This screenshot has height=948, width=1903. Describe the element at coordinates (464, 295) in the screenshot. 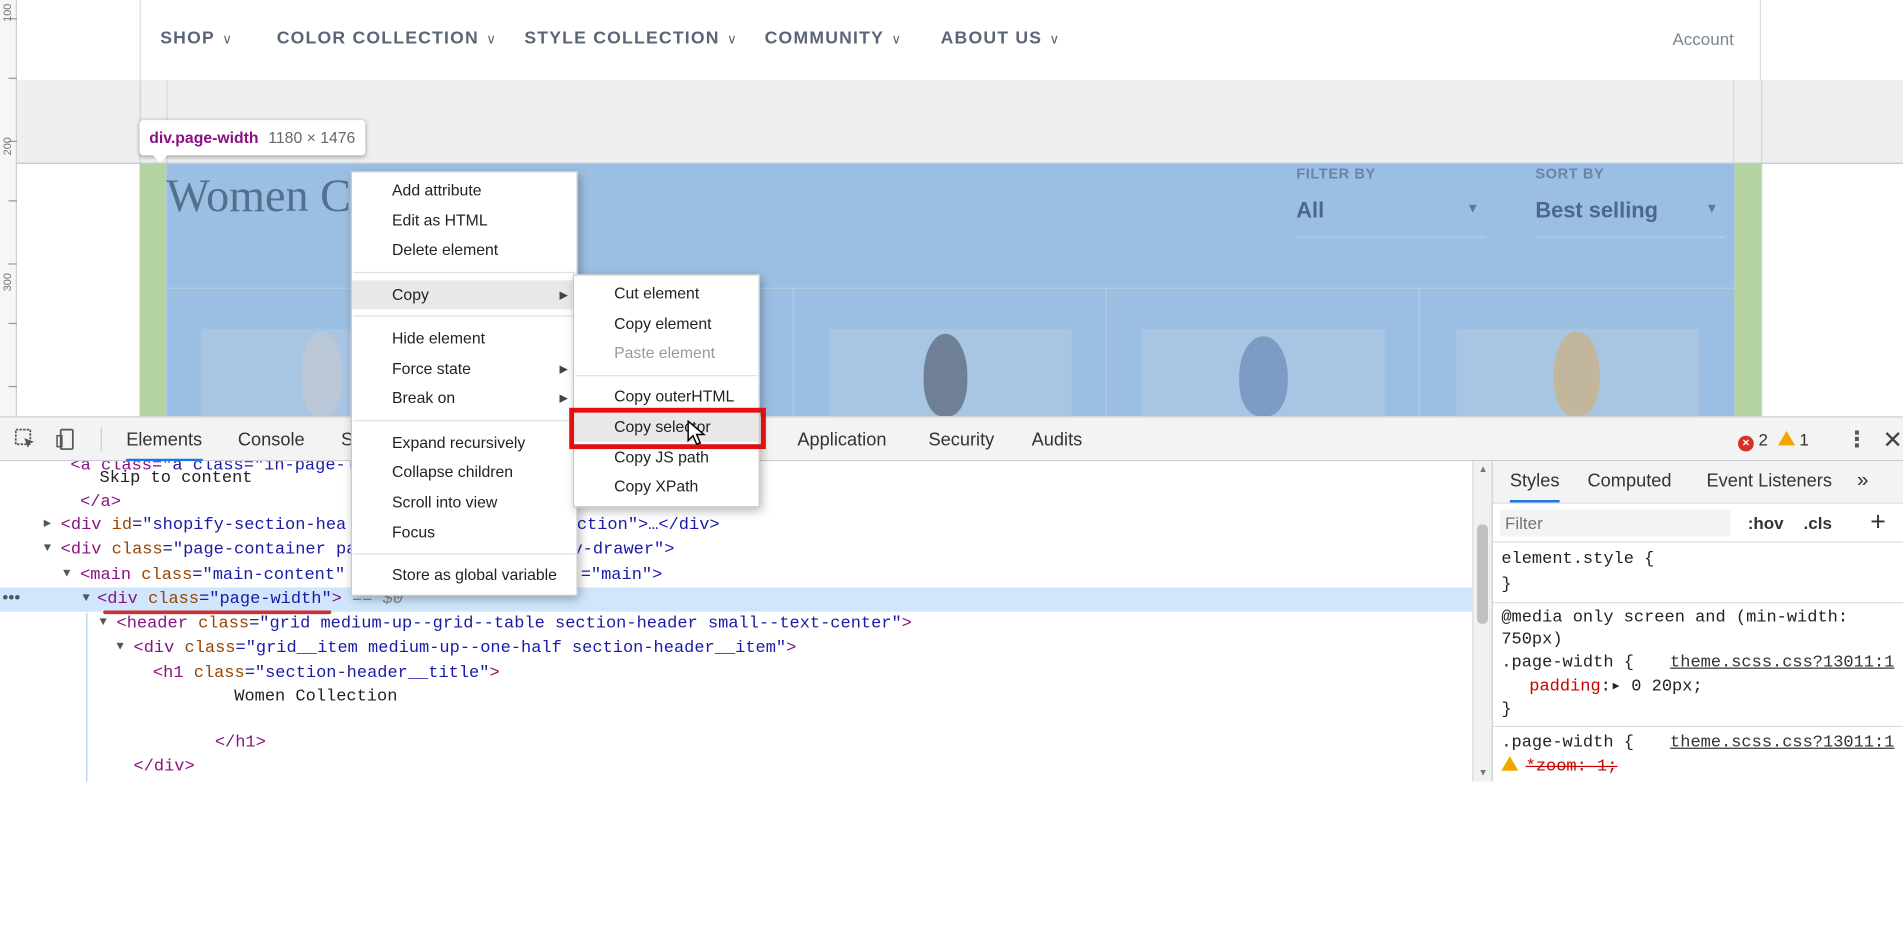

I see `menu-copy: Copy ▶` at that location.